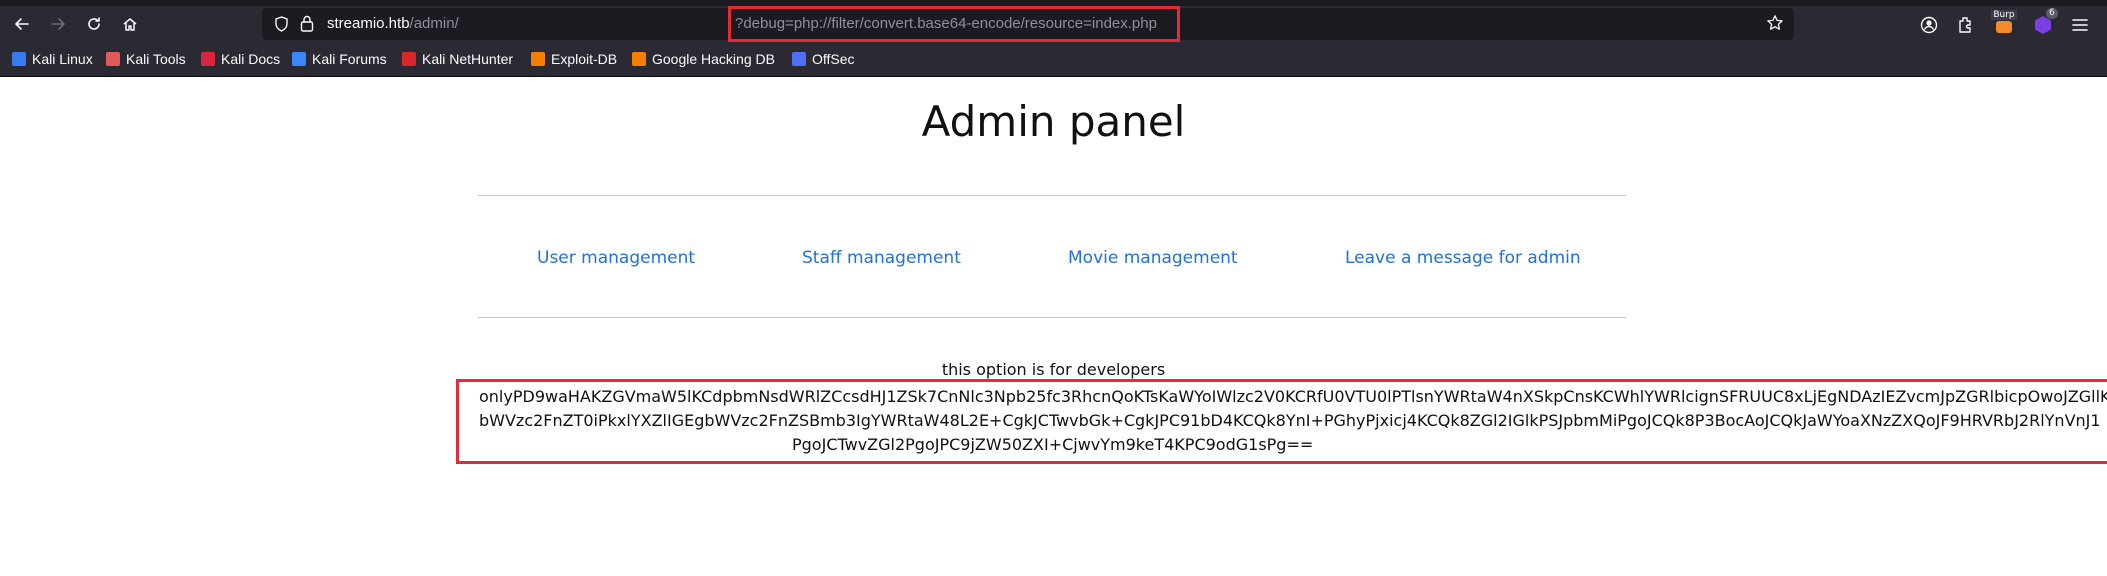 This screenshot has height=576, width=2107. I want to click on bookmark-label: Kali NetHunter, so click(468, 59).